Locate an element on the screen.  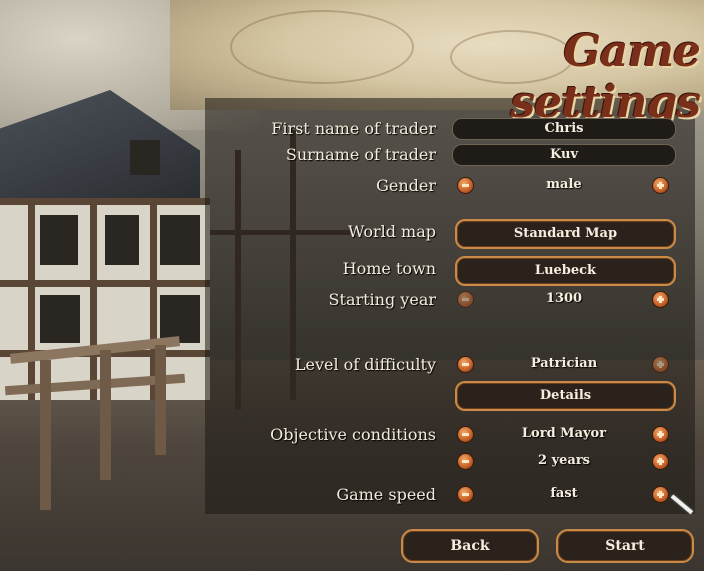
starting-year-value: 1300 is located at coordinates (564, 298).